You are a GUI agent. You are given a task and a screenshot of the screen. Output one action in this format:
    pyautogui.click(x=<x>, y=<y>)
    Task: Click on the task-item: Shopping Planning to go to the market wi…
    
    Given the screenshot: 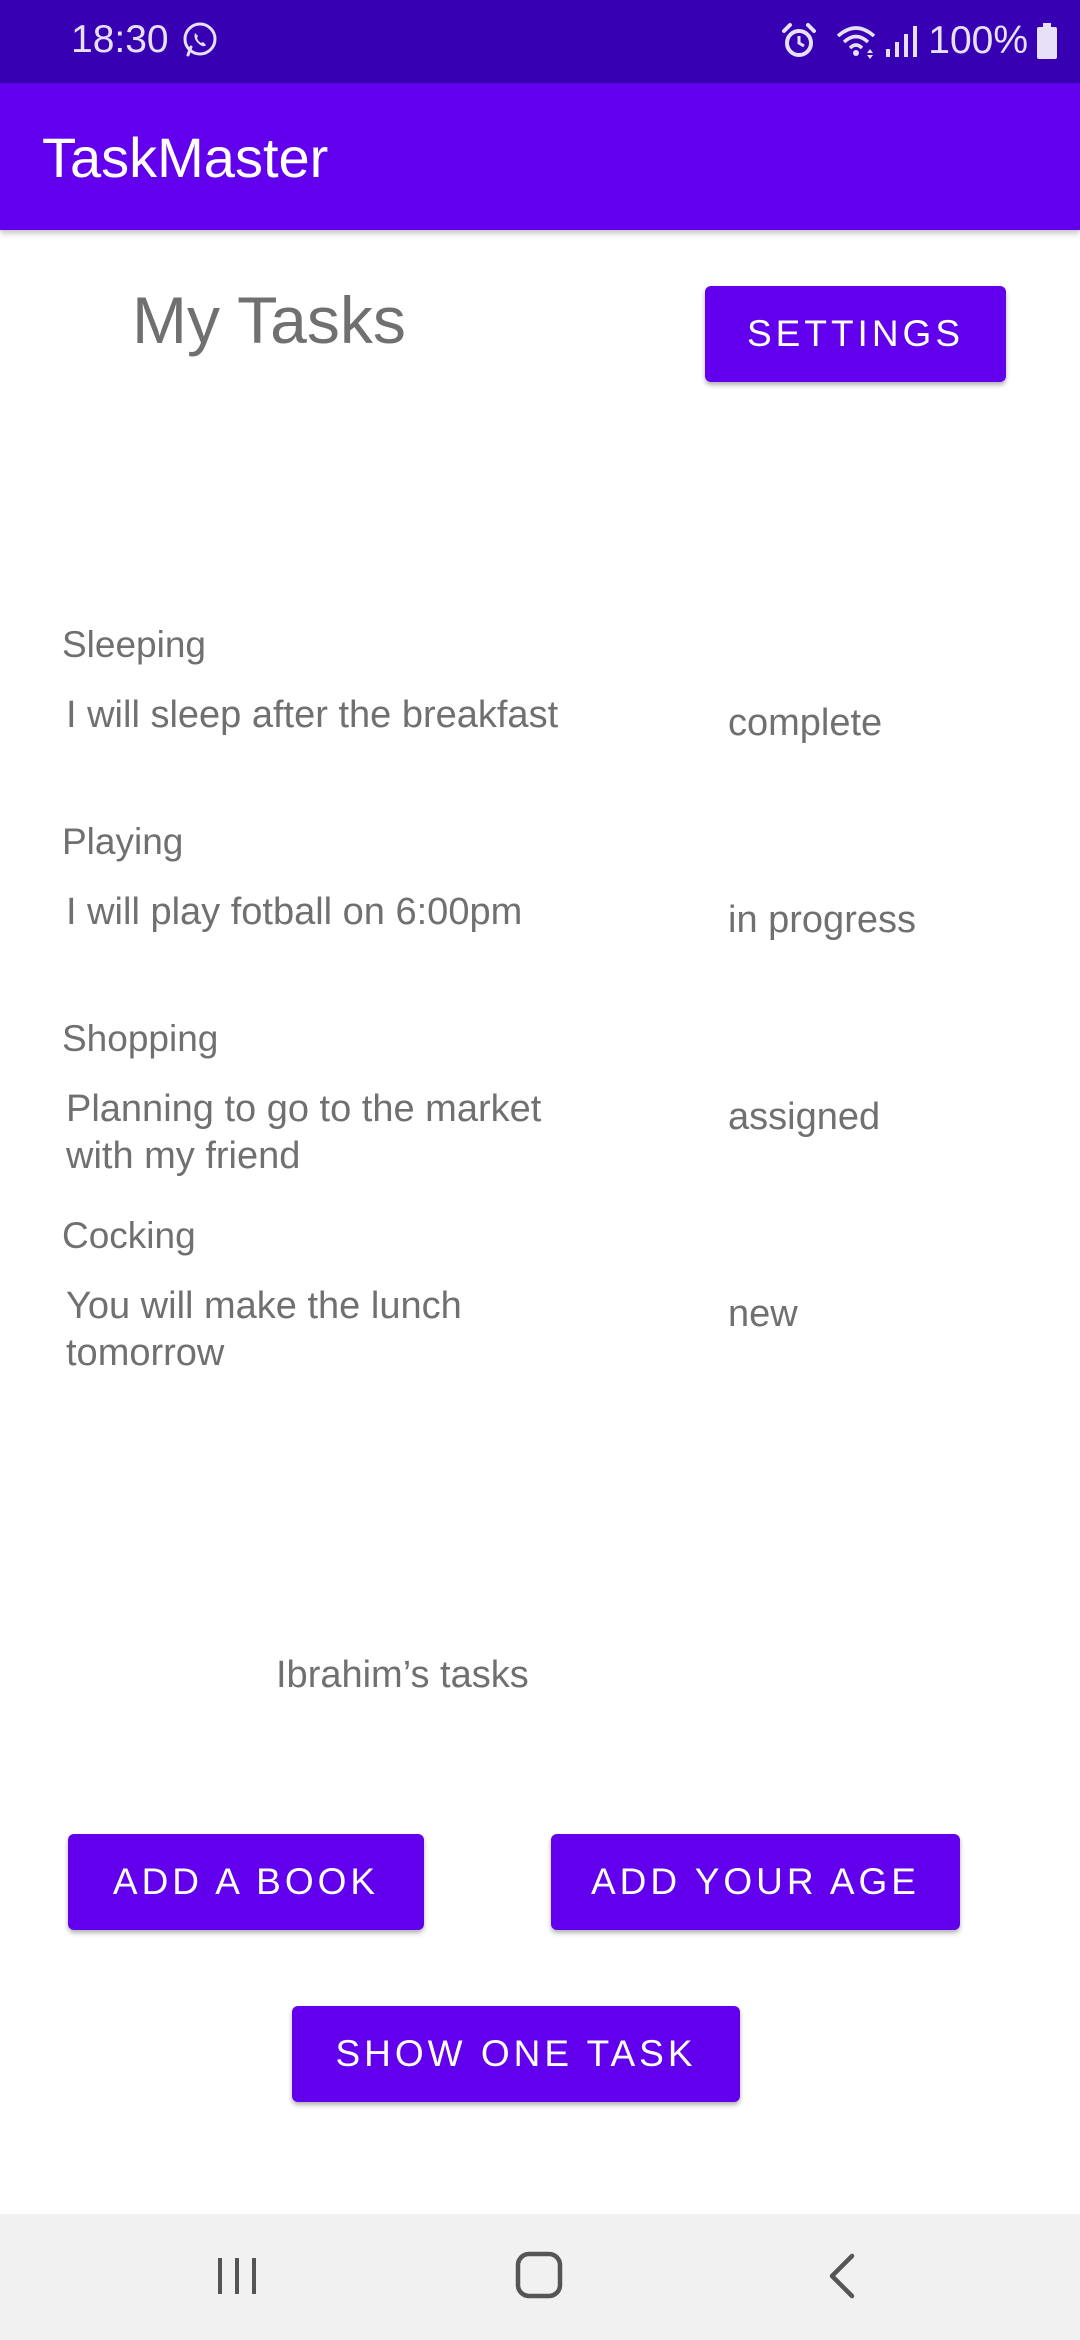 What is the action you would take?
    pyautogui.click(x=540, y=1104)
    